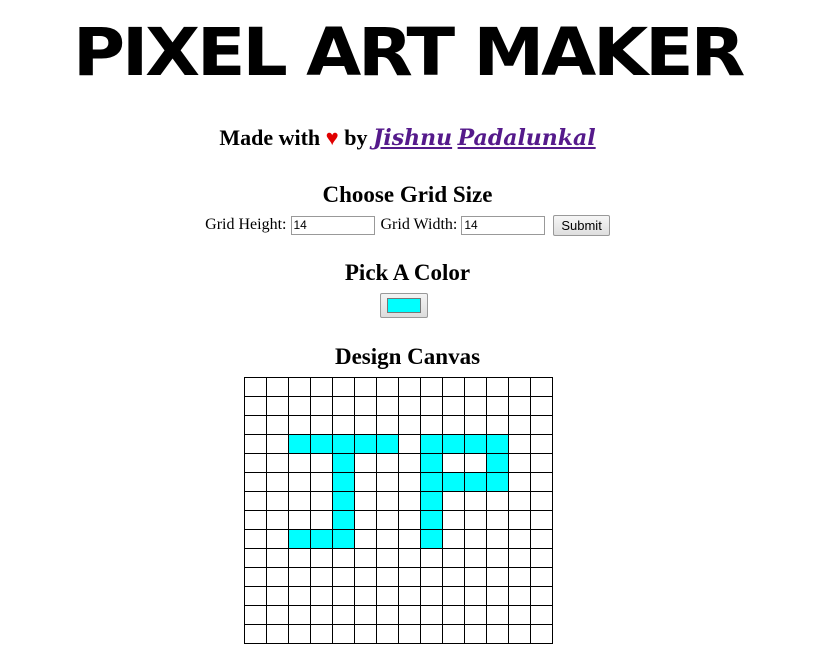  Describe the element at coordinates (503, 225) in the screenshot. I see `grid-width-input` at that location.